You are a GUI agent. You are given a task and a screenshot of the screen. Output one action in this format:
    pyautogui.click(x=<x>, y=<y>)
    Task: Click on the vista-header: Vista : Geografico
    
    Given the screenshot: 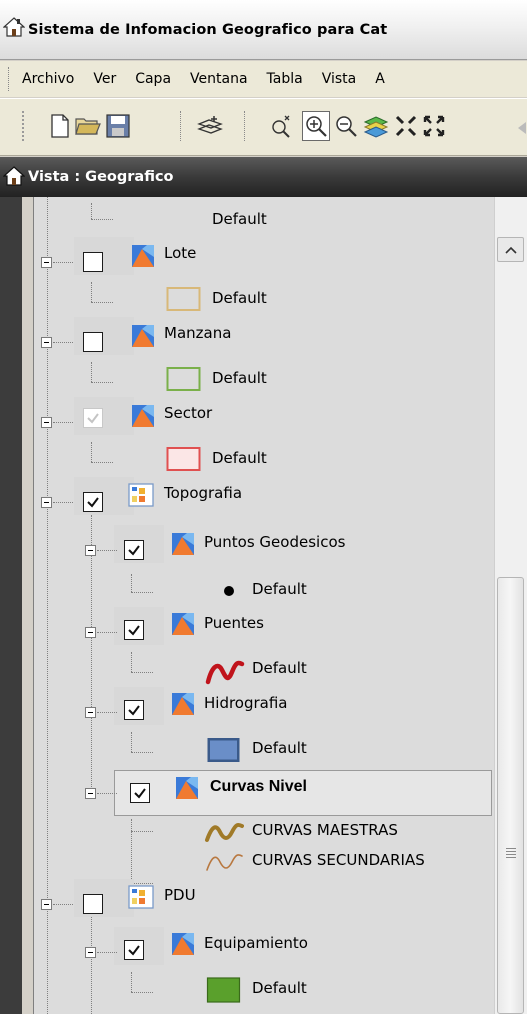 What is the action you would take?
    pyautogui.click(x=263, y=177)
    